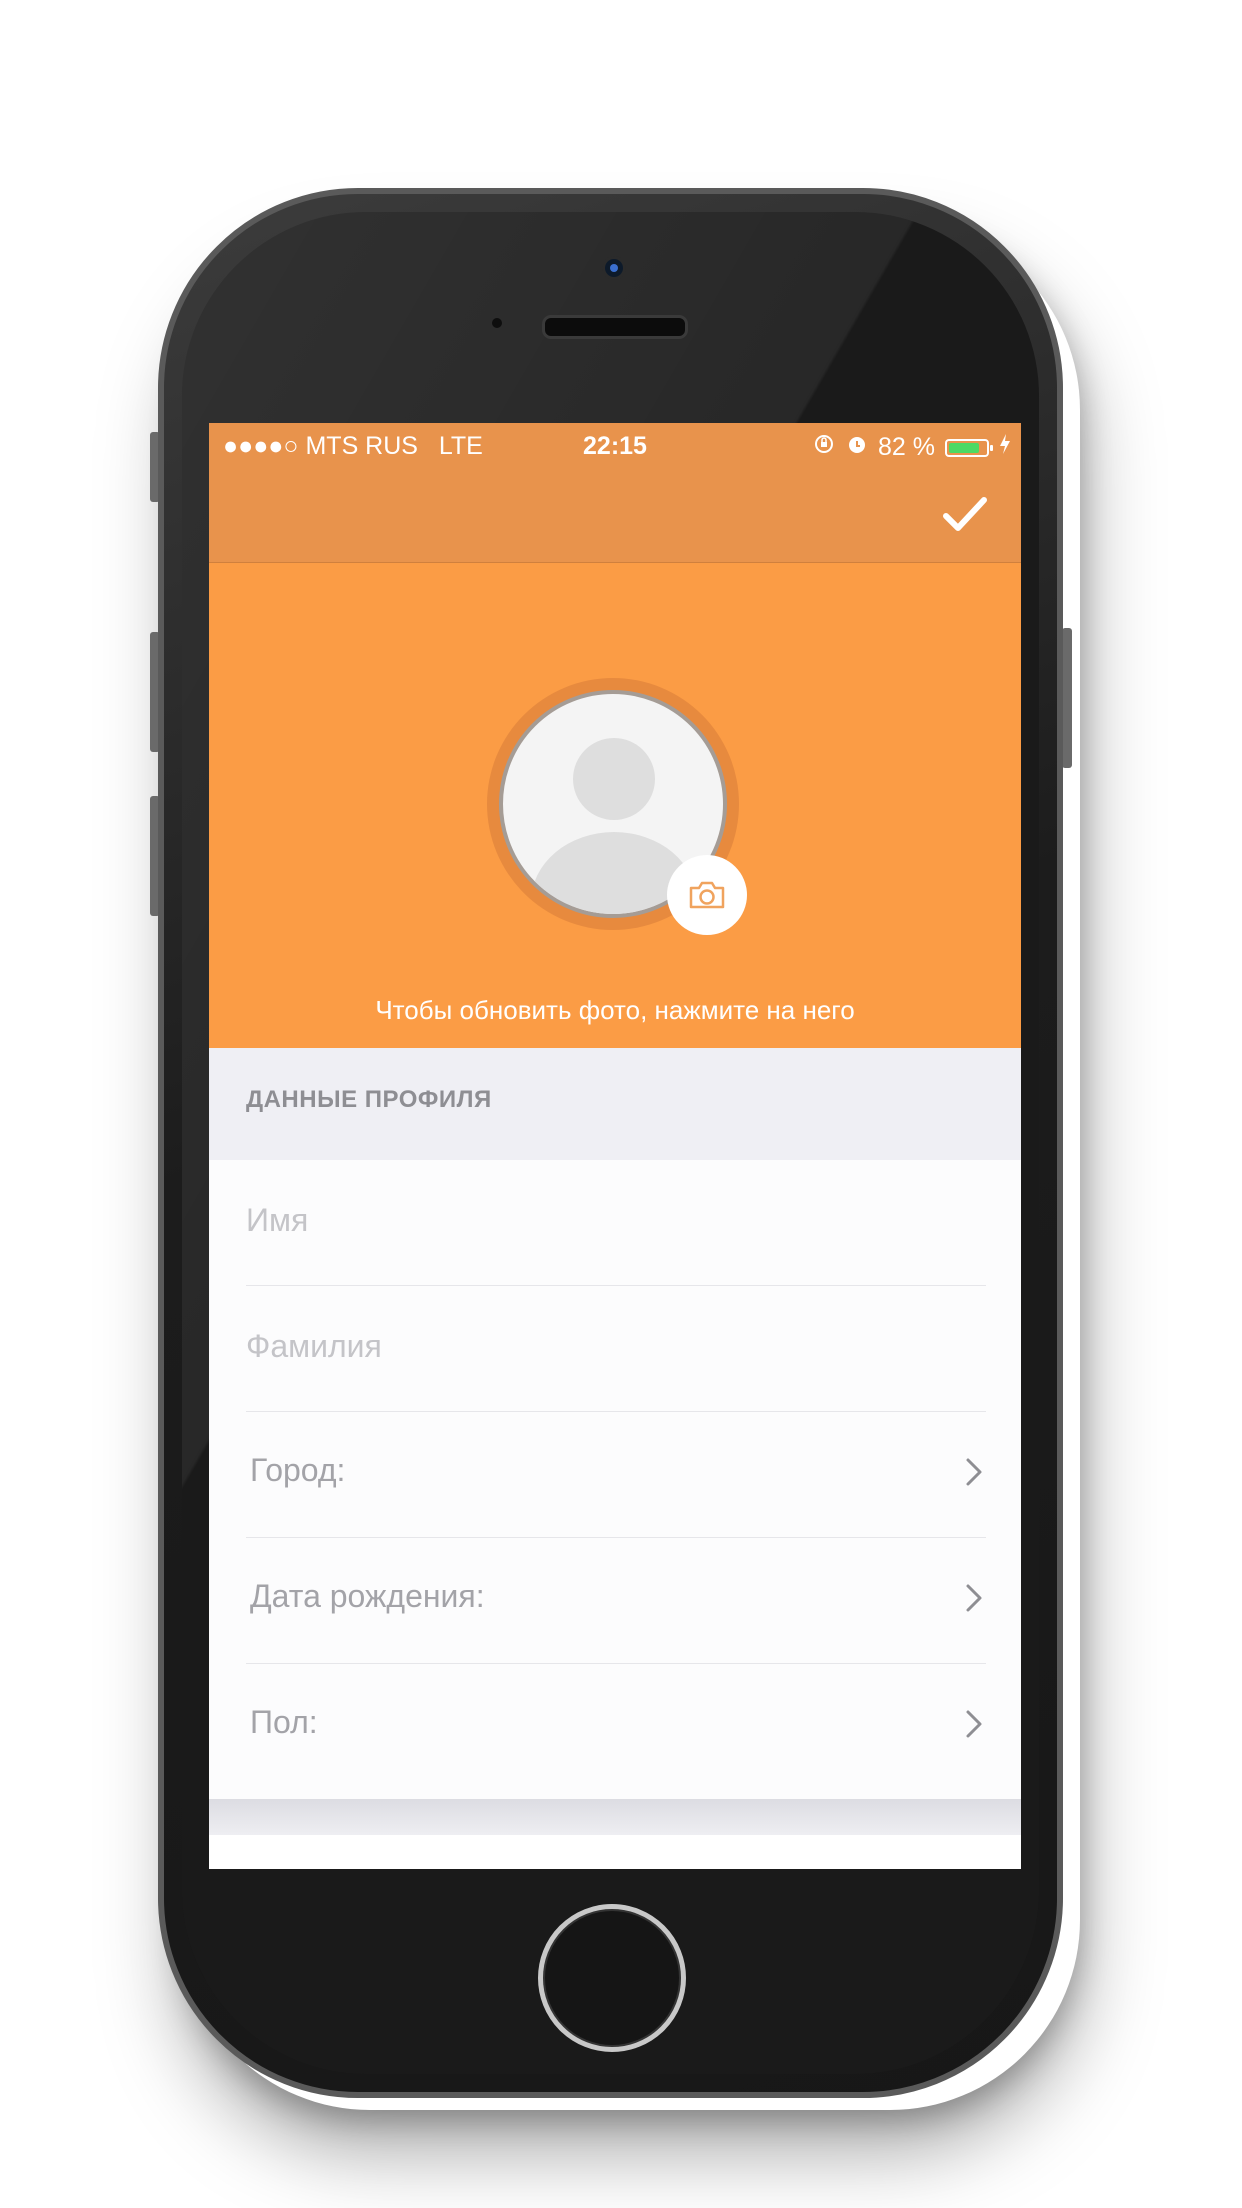 Image resolution: width=1242 pixels, height=2208 pixels. What do you see at coordinates (824, 447) in the screenshot?
I see `rotation-lock-icon` at bounding box center [824, 447].